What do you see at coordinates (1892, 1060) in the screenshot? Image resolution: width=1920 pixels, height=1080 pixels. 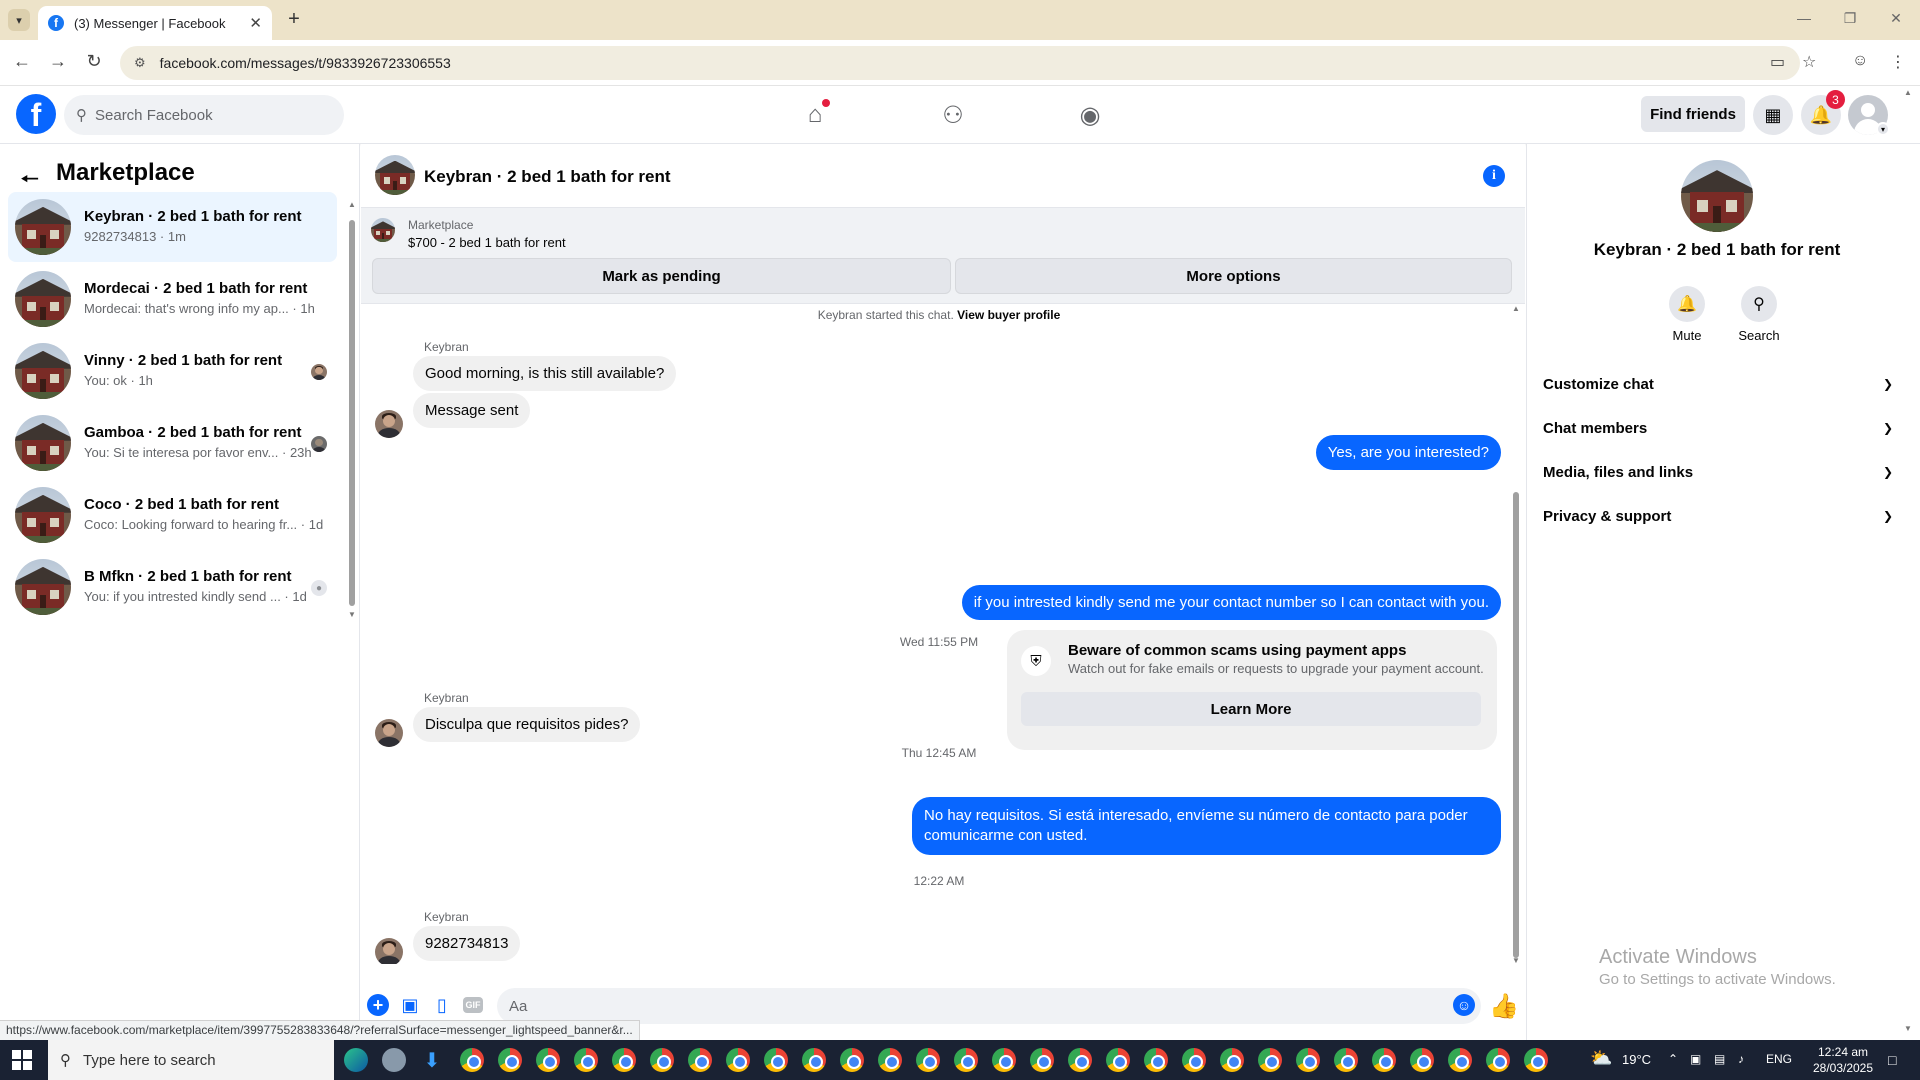 I see `action-center-icon: □` at bounding box center [1892, 1060].